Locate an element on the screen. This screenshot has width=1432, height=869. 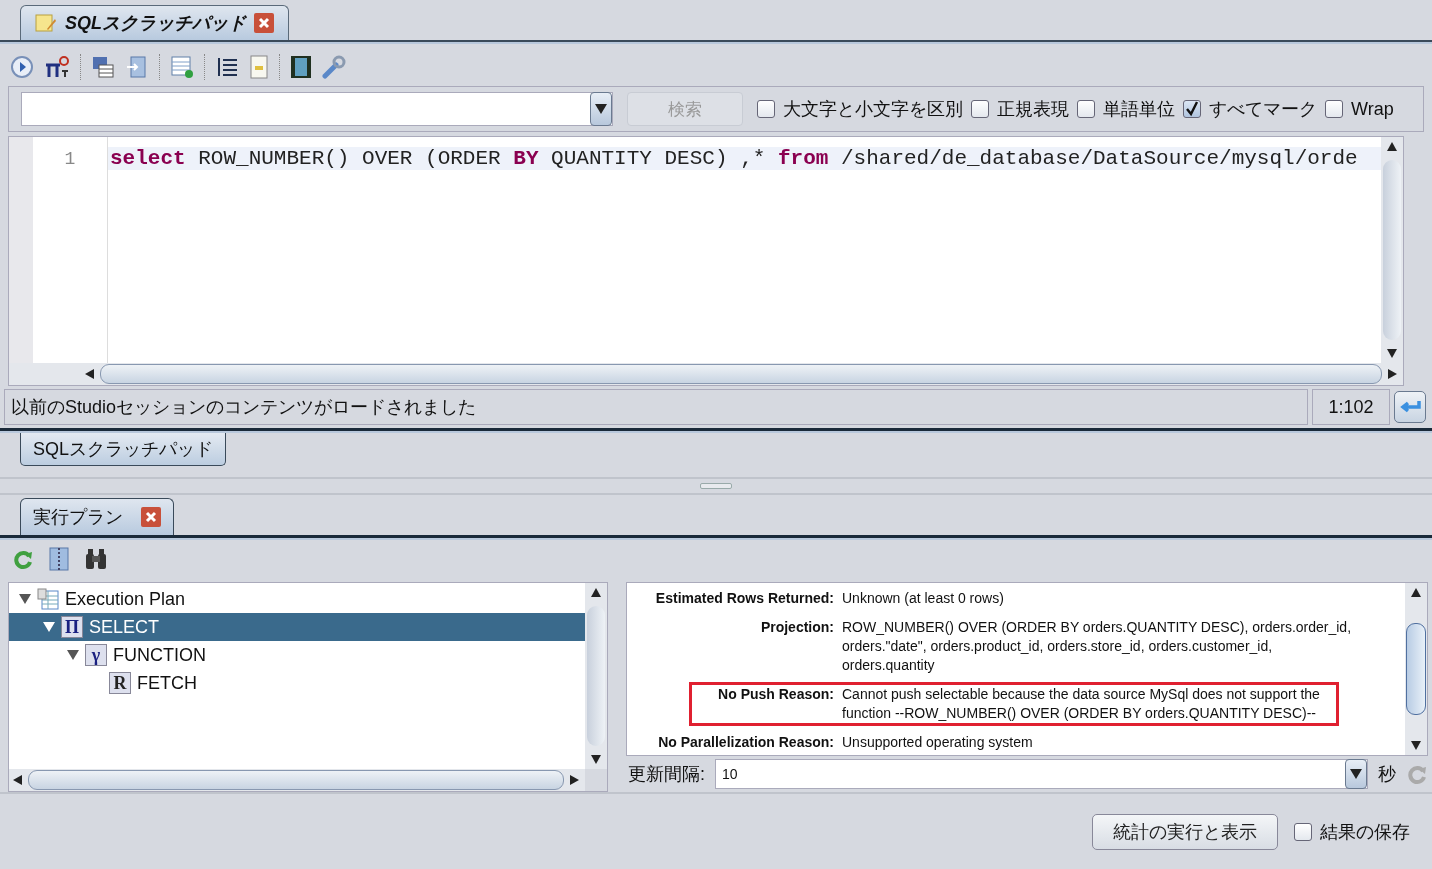
run-icon is located at coordinates (22, 67).